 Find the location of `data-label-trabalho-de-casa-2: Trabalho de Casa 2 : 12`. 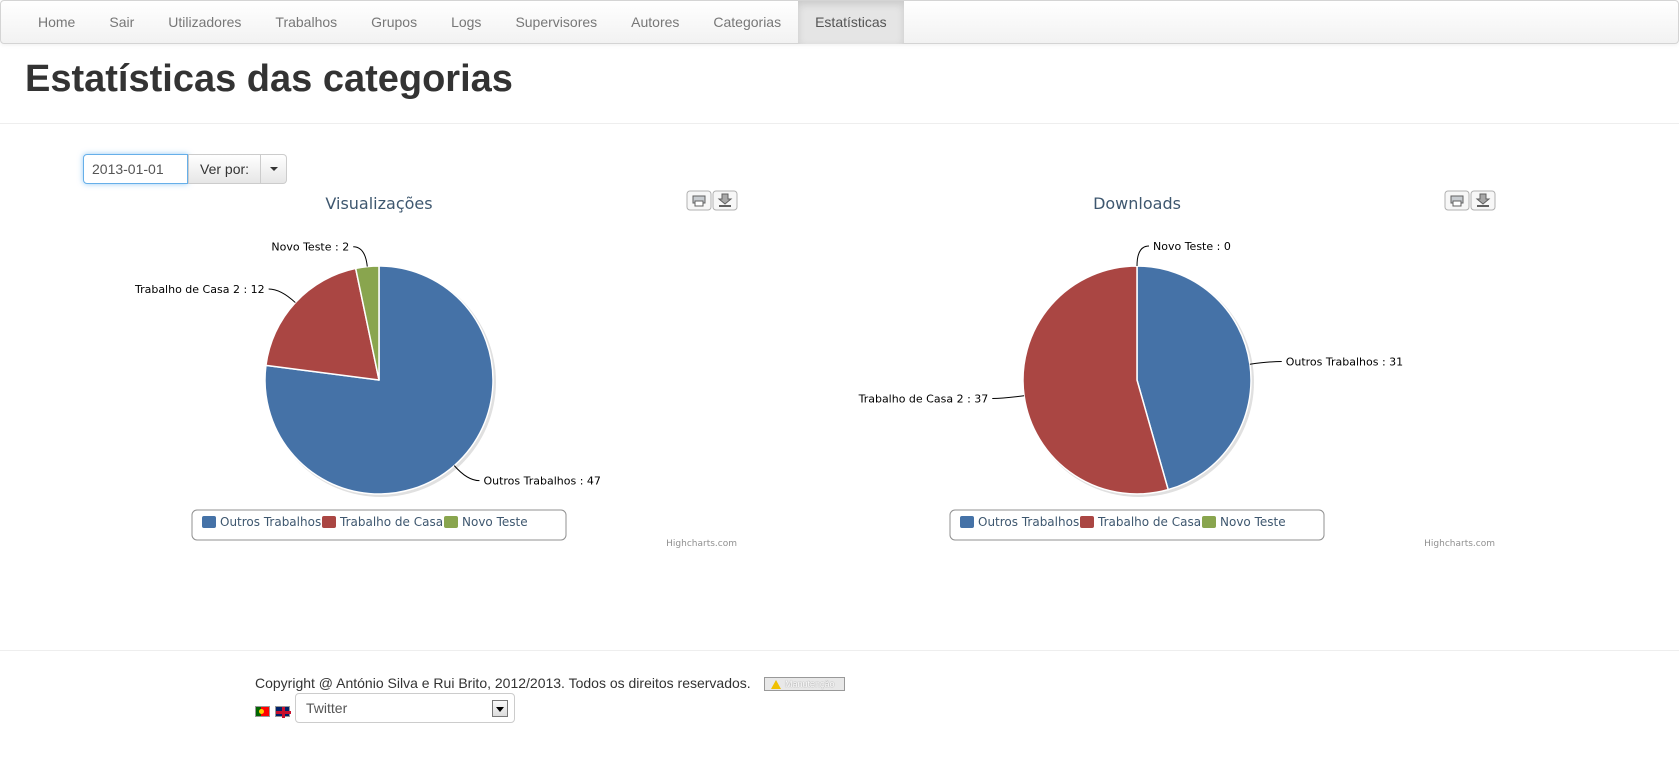

data-label-trabalho-de-casa-2: Trabalho de Casa 2 : 12 is located at coordinates (199, 289).